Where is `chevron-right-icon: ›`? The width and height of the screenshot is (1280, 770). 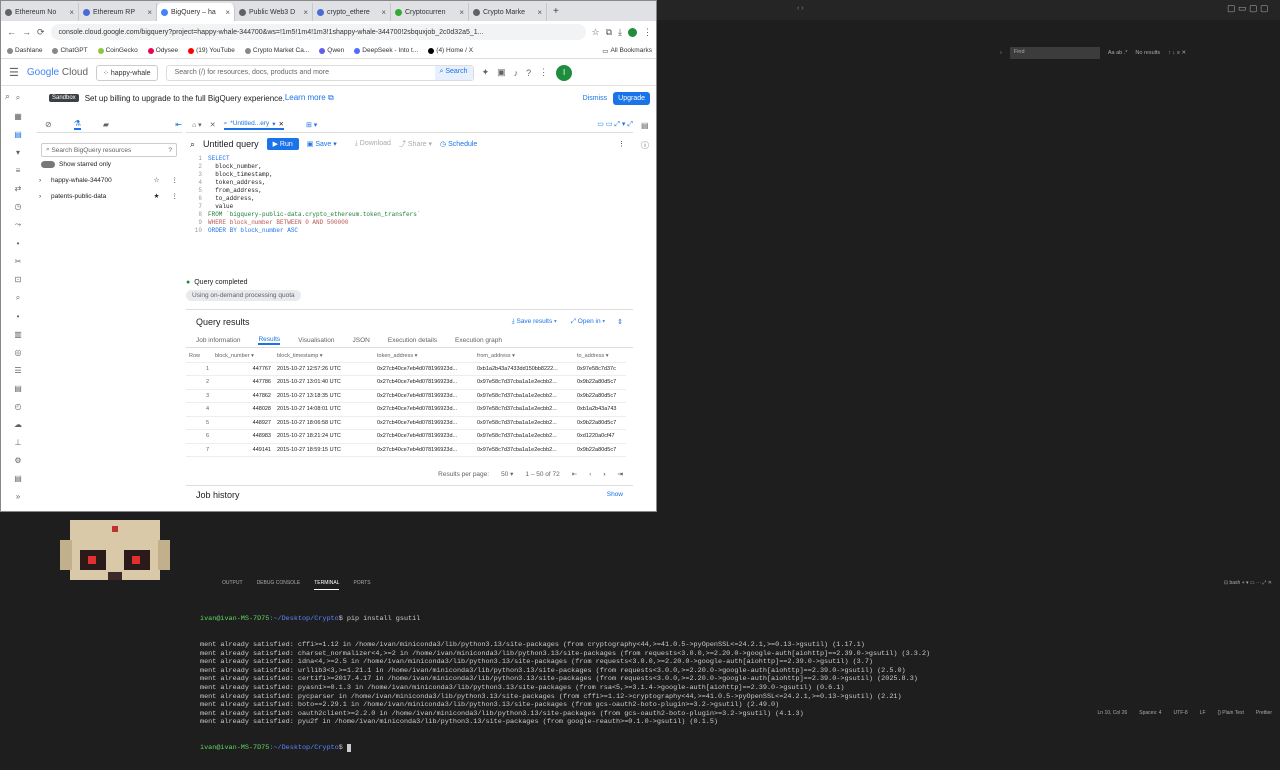
chevron-right-icon: › is located at coordinates (1001, 53).